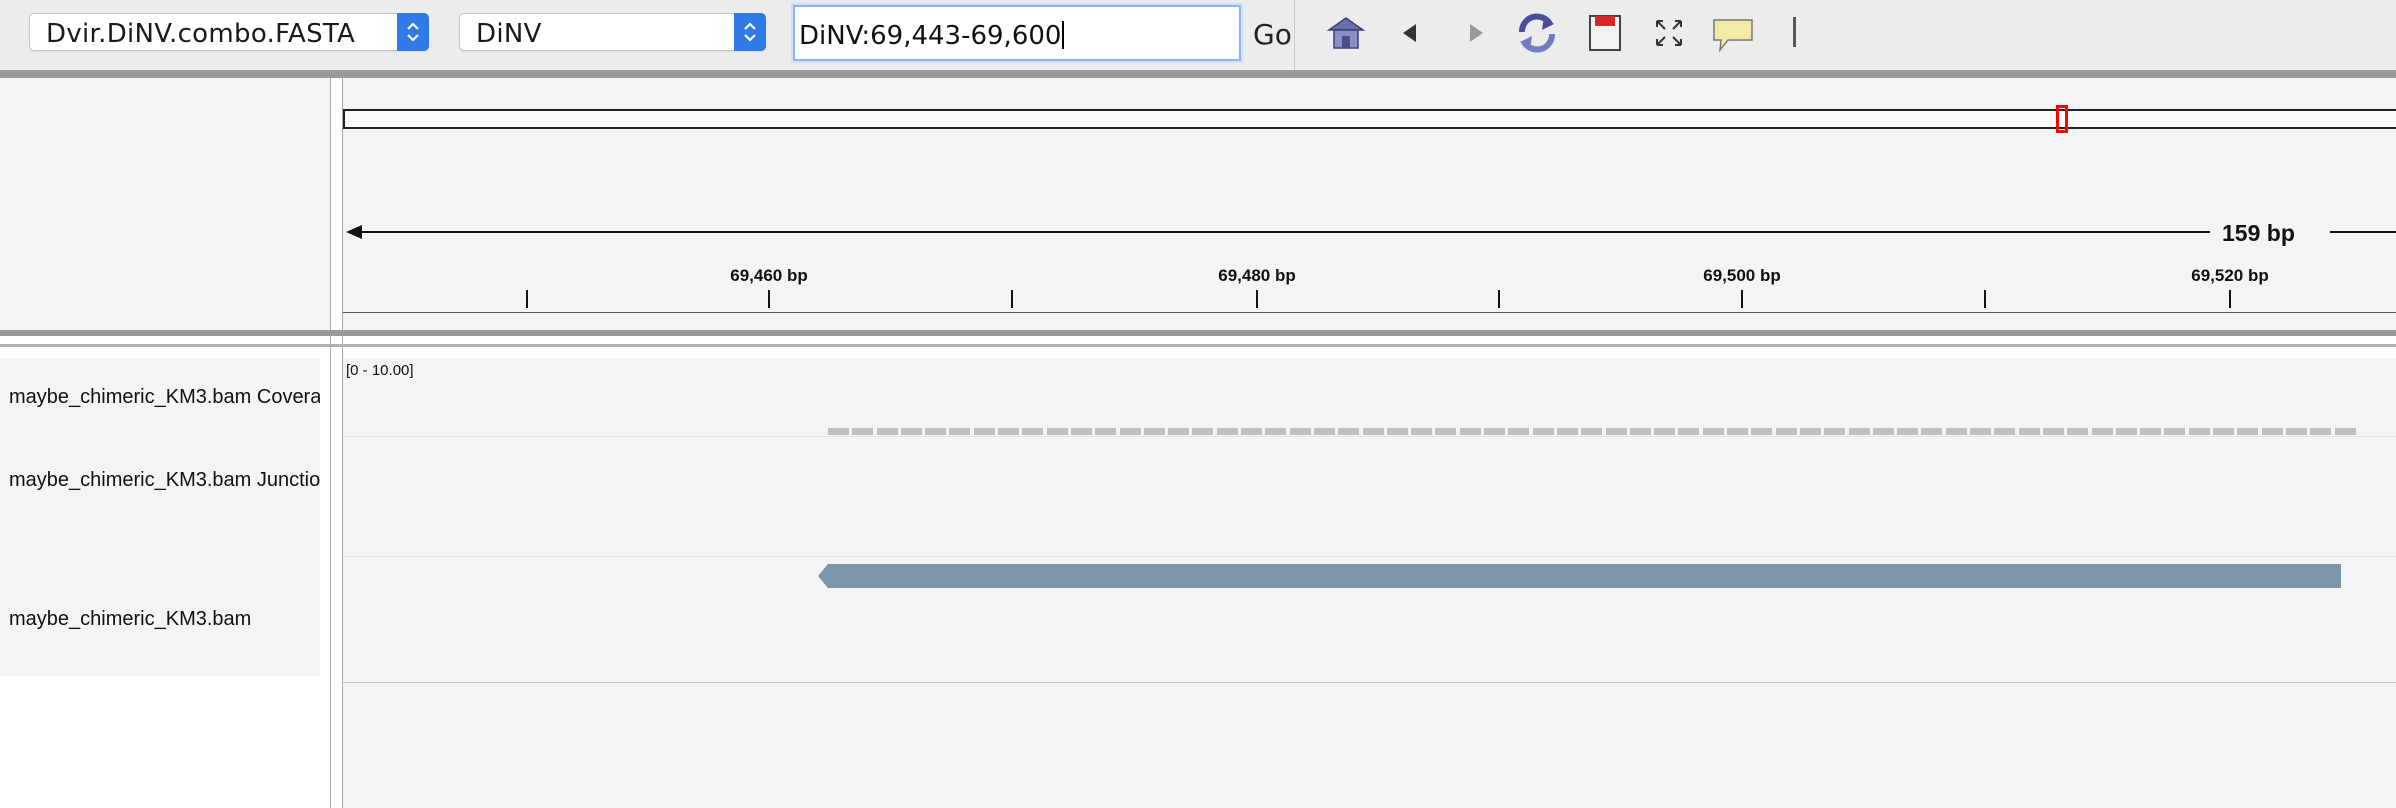  What do you see at coordinates (1537, 33) in the screenshot?
I see `refresh-icon` at bounding box center [1537, 33].